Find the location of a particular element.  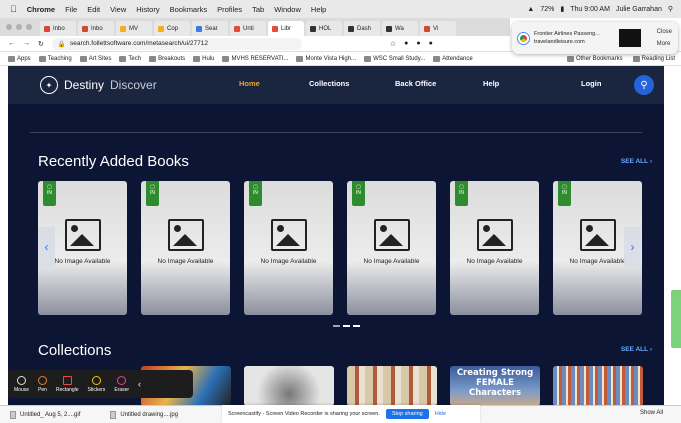

location-icon is located at coordinates (300, 58).